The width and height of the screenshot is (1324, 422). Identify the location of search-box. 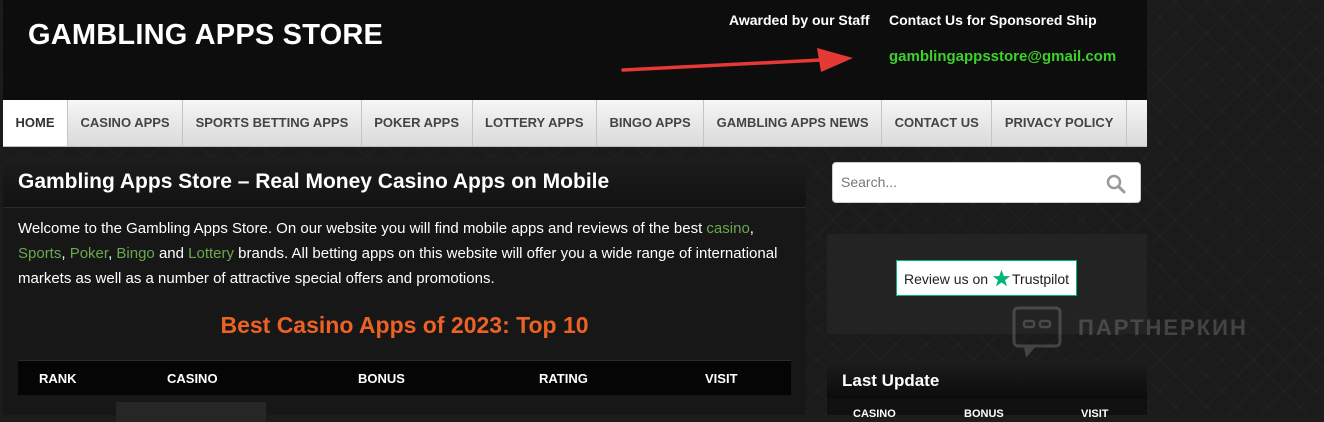
(986, 182).